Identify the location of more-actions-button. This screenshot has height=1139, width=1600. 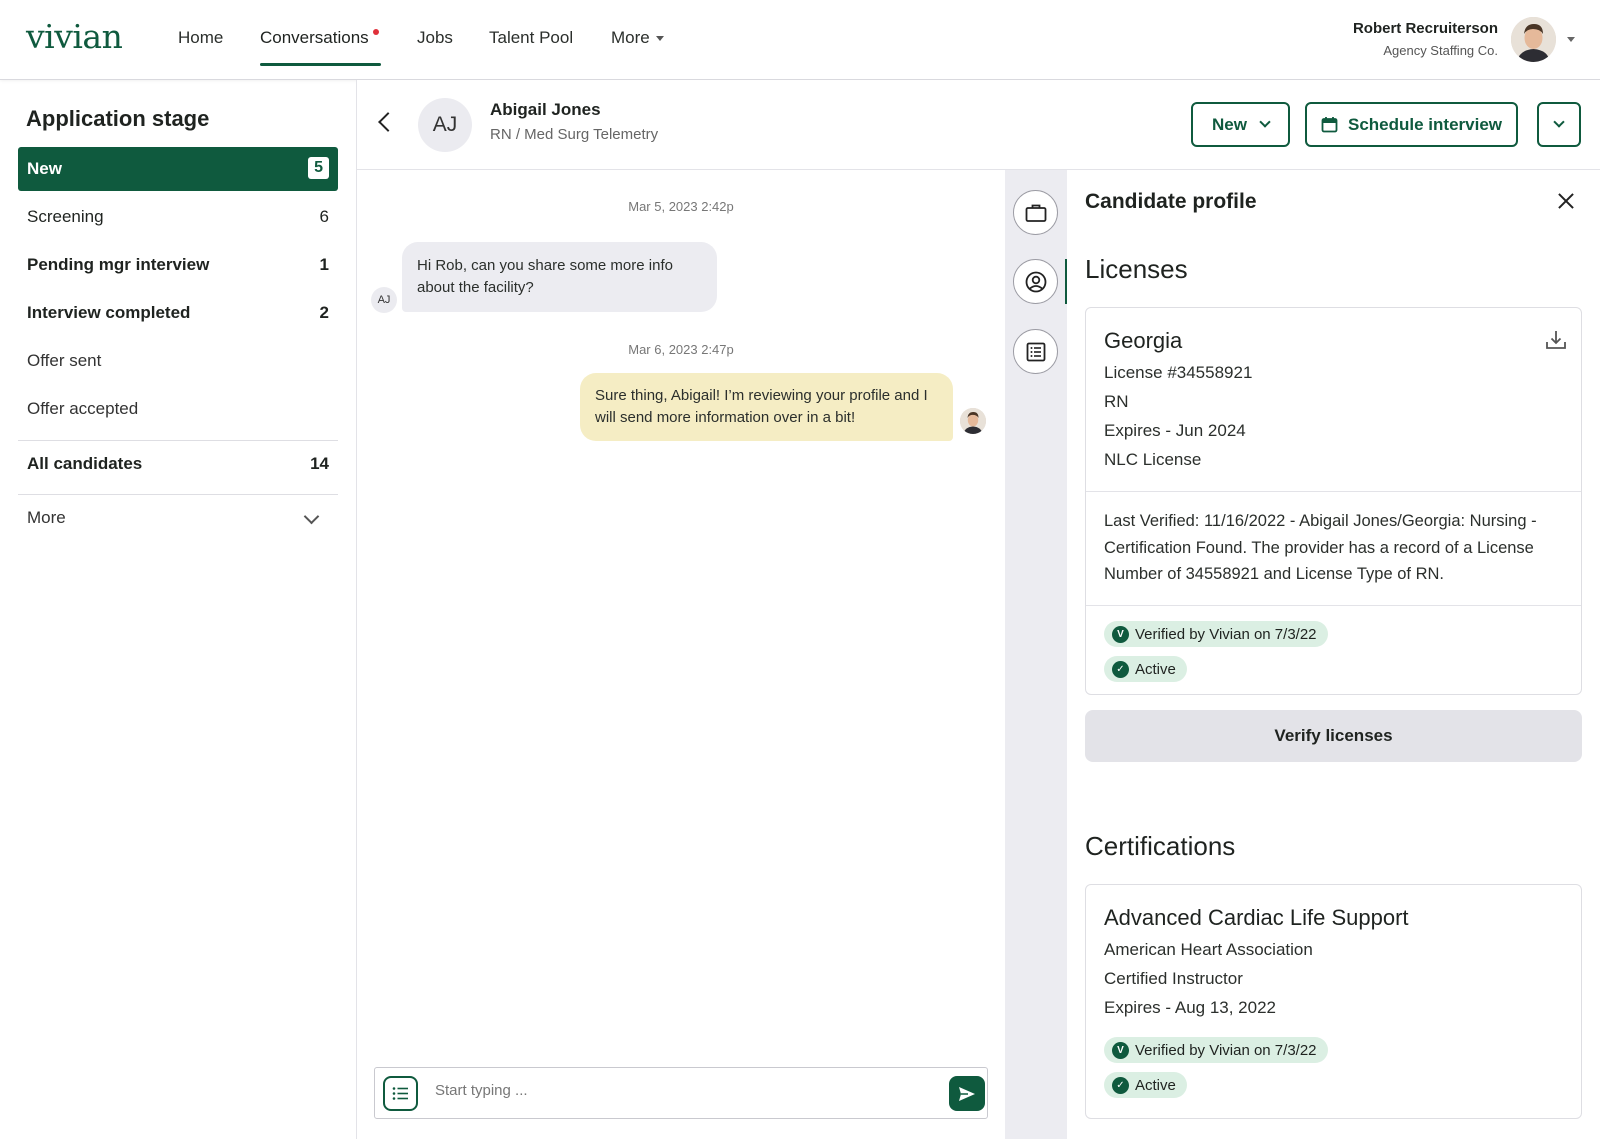
(1559, 124).